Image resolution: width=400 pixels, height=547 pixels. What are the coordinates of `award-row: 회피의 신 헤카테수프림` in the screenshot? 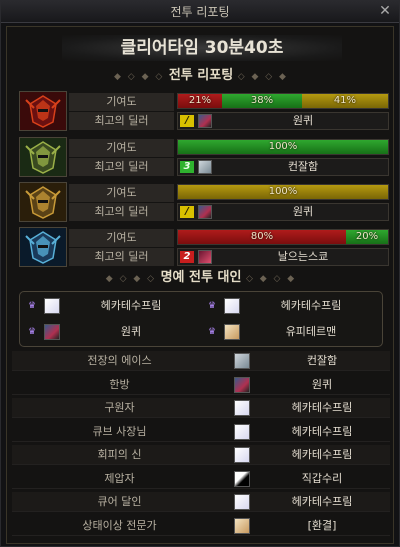 It's located at (201, 455).